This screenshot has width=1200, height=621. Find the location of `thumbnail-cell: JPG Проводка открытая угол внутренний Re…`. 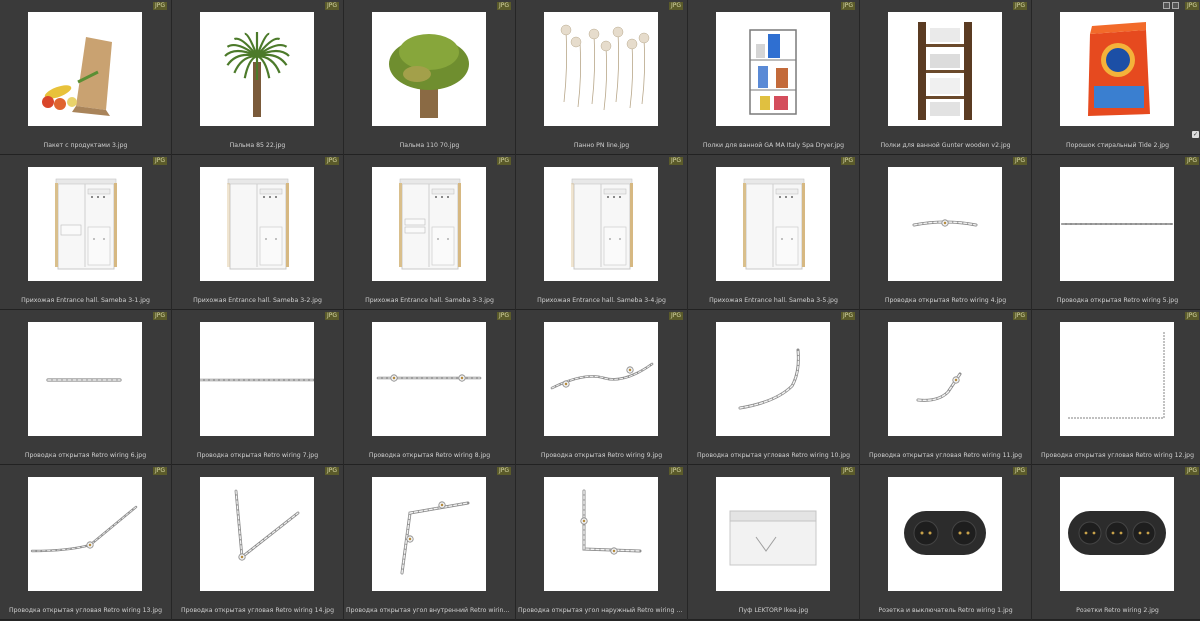

thumbnail-cell: JPG Проводка открытая угол внутренний Re… is located at coordinates (429, 542).